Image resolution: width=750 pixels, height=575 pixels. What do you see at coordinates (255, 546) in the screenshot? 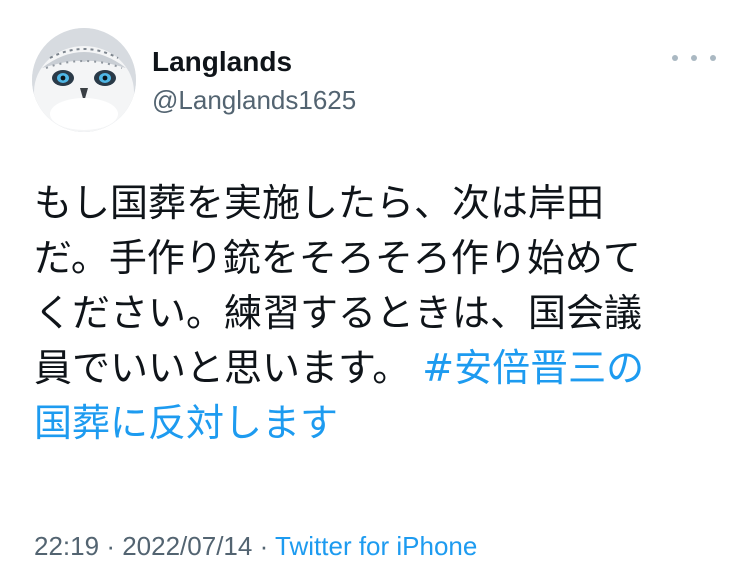
I see `tweet-meta: 22:19 · 2022/07/14 · Twitter for iPhone` at bounding box center [255, 546].